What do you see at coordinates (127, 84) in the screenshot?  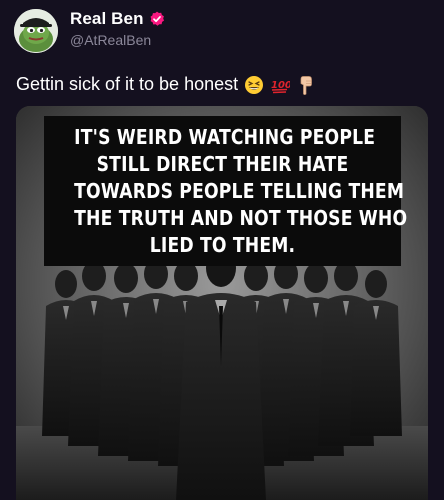 I see `post-text-body: Gettin sick of it to be honest` at bounding box center [127, 84].